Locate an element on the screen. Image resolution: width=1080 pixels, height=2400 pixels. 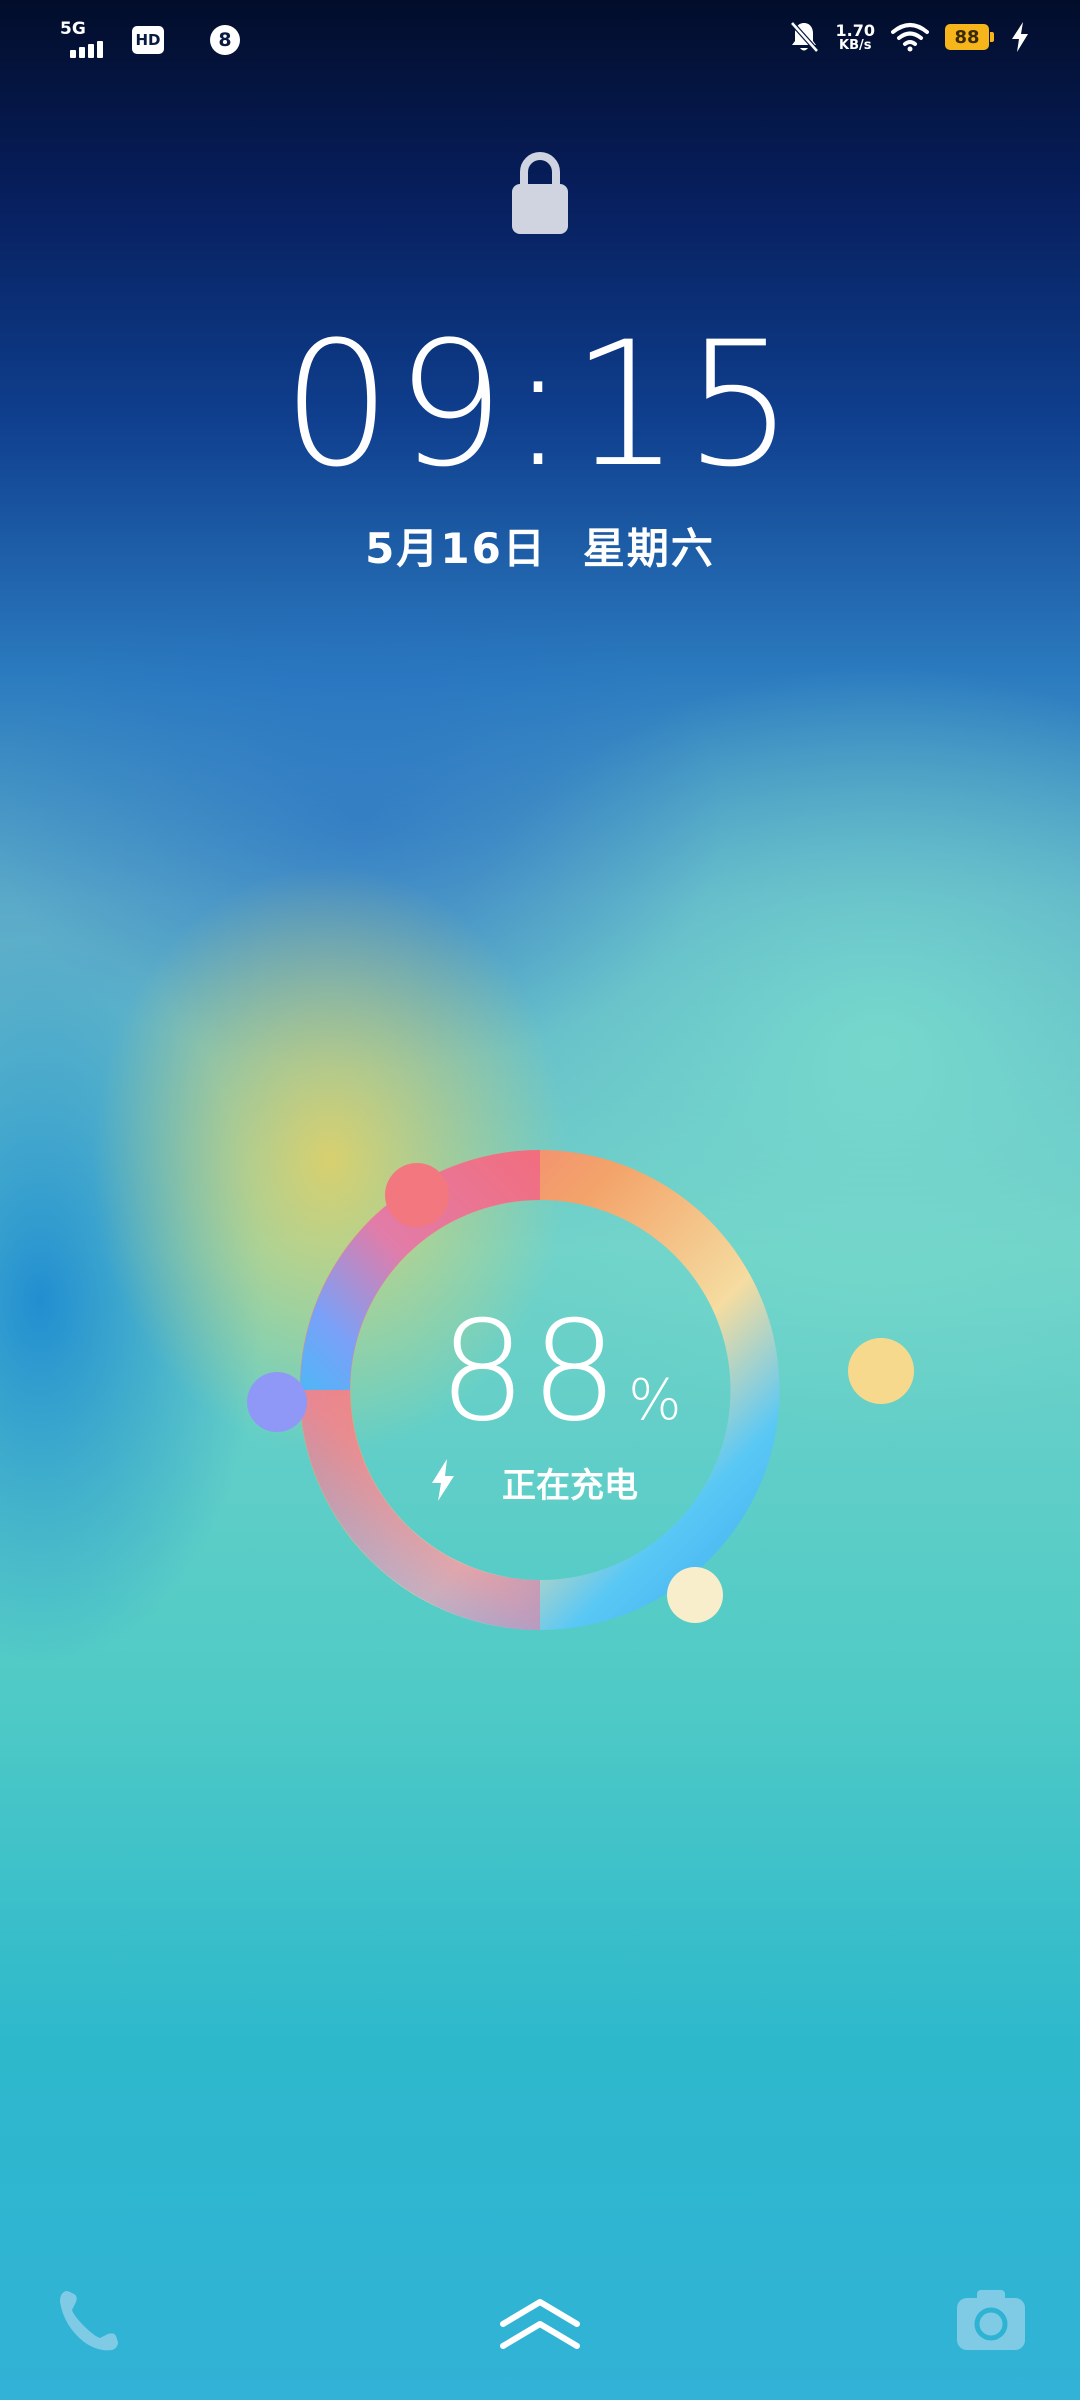
hd-icon: HD is located at coordinates (148, 40).